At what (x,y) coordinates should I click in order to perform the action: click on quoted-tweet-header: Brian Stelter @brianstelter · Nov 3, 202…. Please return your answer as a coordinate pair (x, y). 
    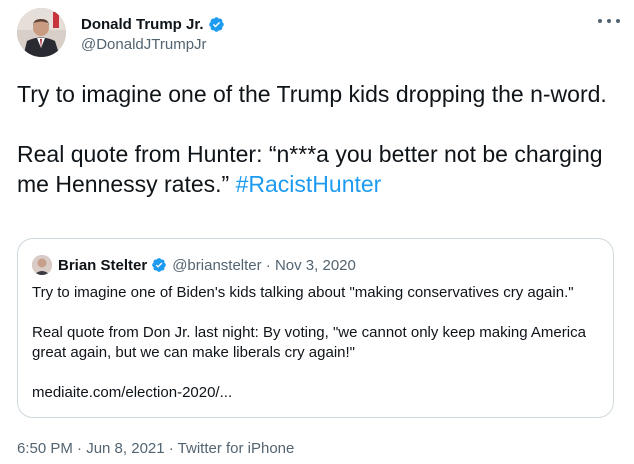
    Looking at the image, I should click on (194, 265).